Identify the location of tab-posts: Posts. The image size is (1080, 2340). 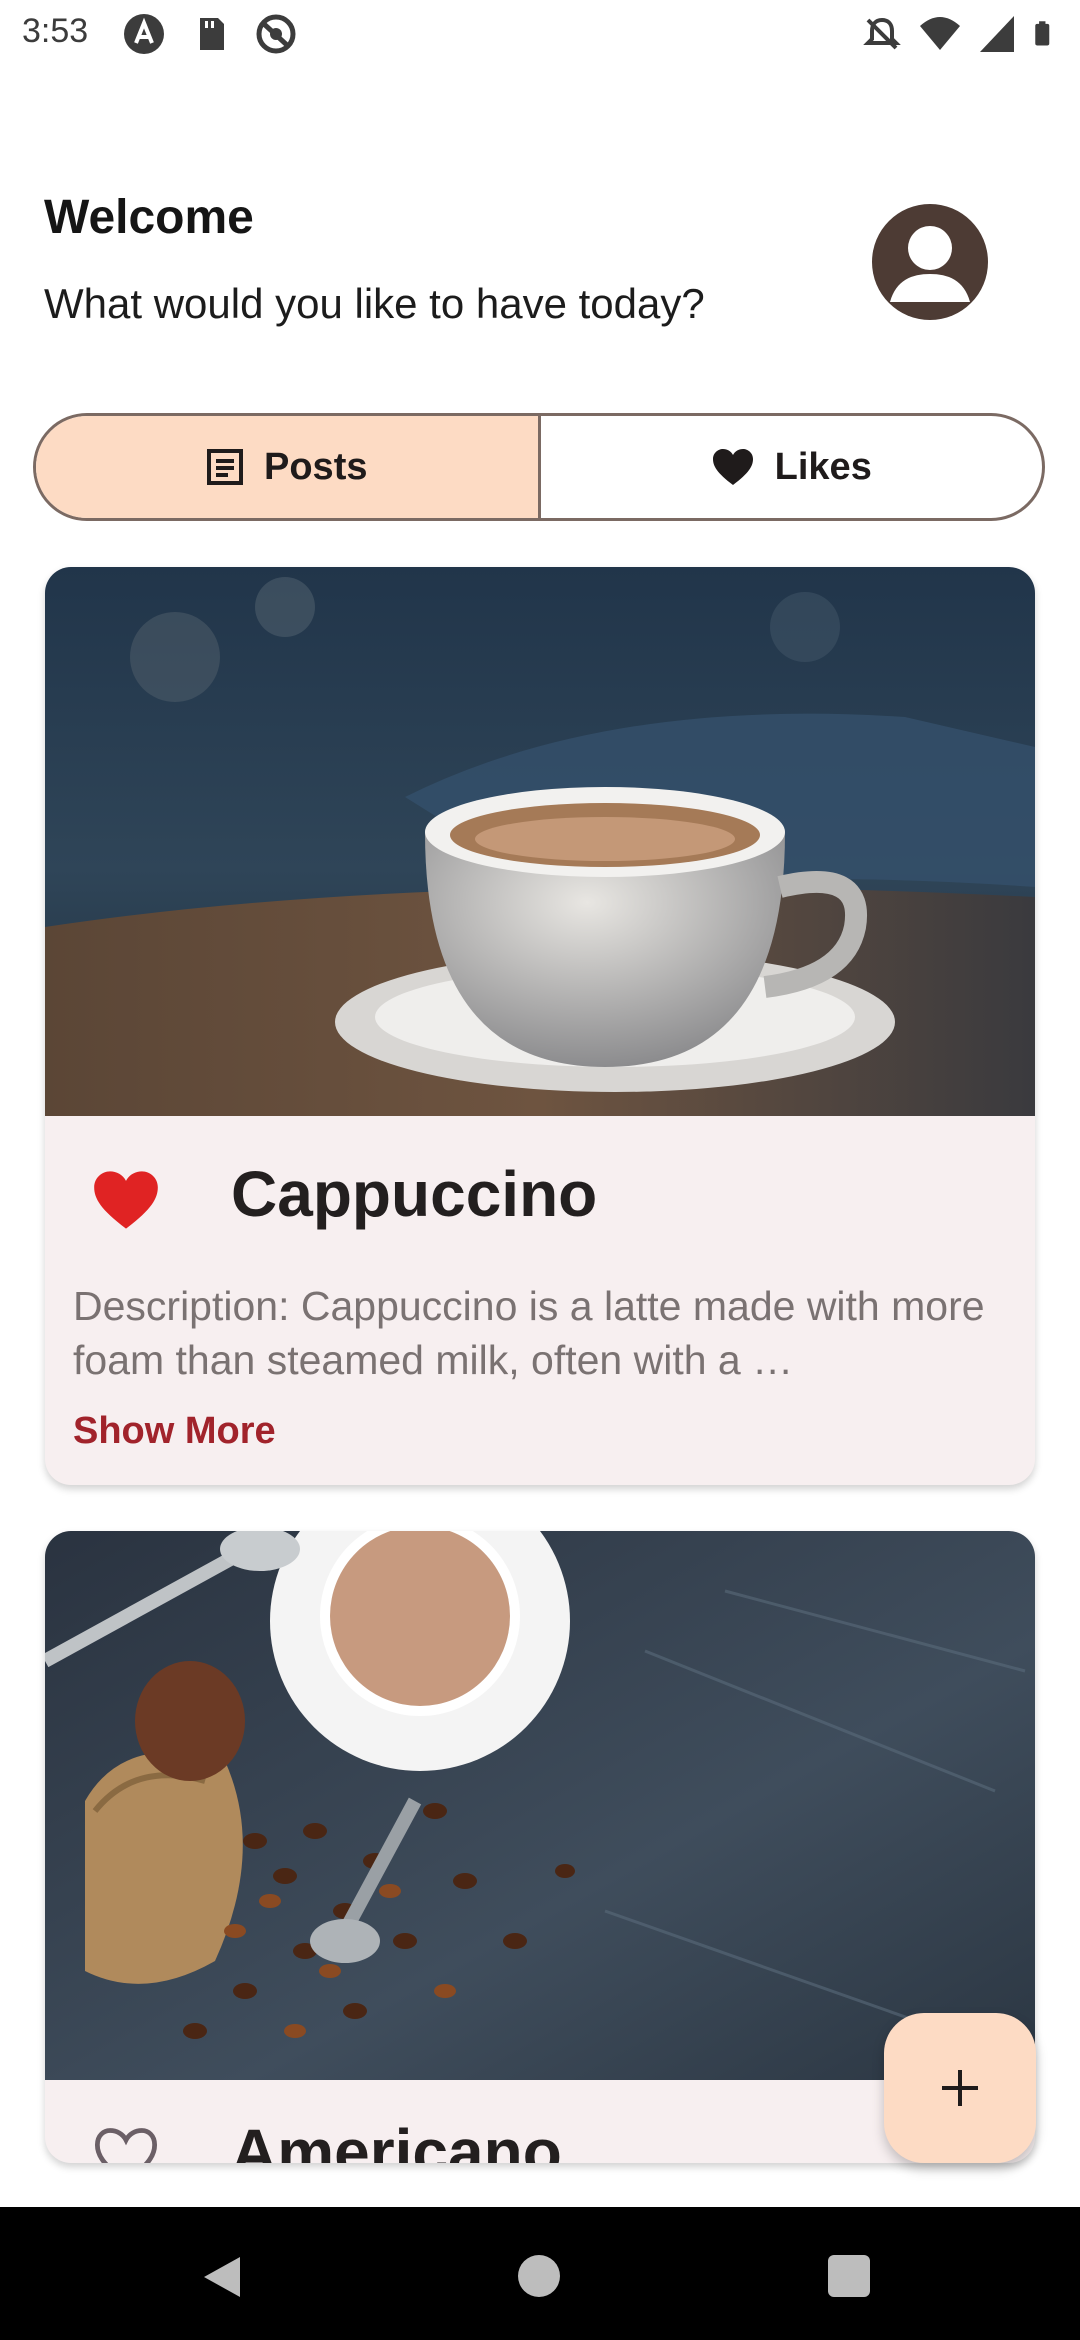
(288, 467).